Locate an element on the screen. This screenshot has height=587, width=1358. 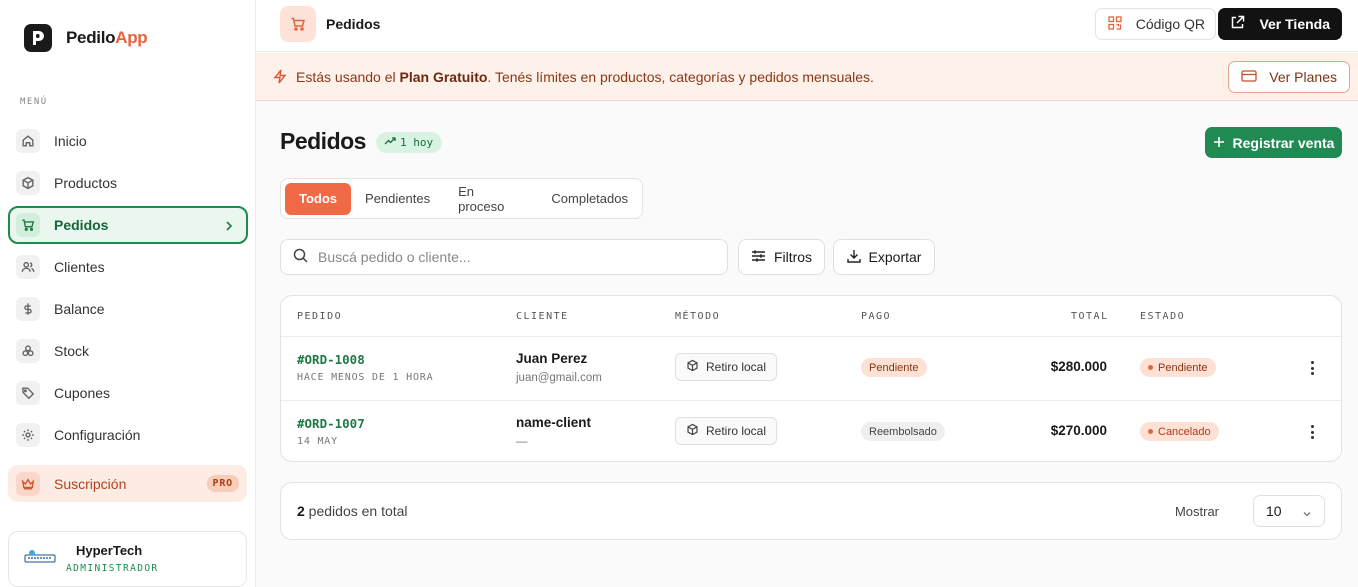
tag-icon is located at coordinates (28, 393).